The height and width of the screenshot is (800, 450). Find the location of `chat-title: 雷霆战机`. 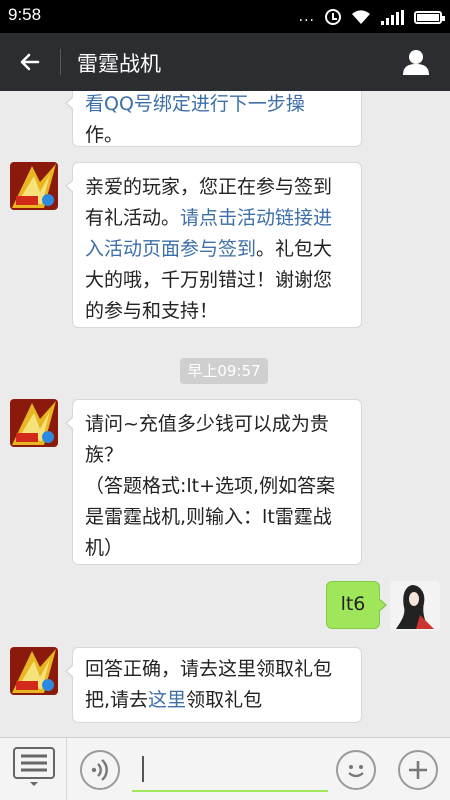

chat-title: 雷霆战机 is located at coordinates (119, 64).